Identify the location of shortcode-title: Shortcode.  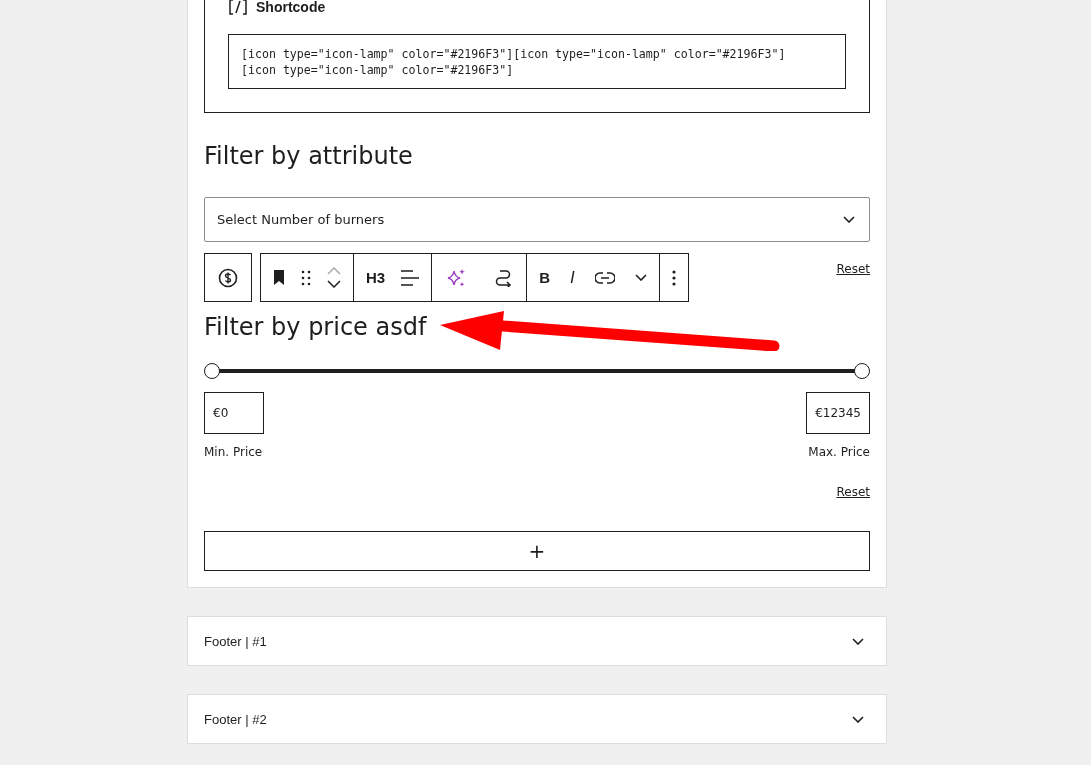
(291, 7).